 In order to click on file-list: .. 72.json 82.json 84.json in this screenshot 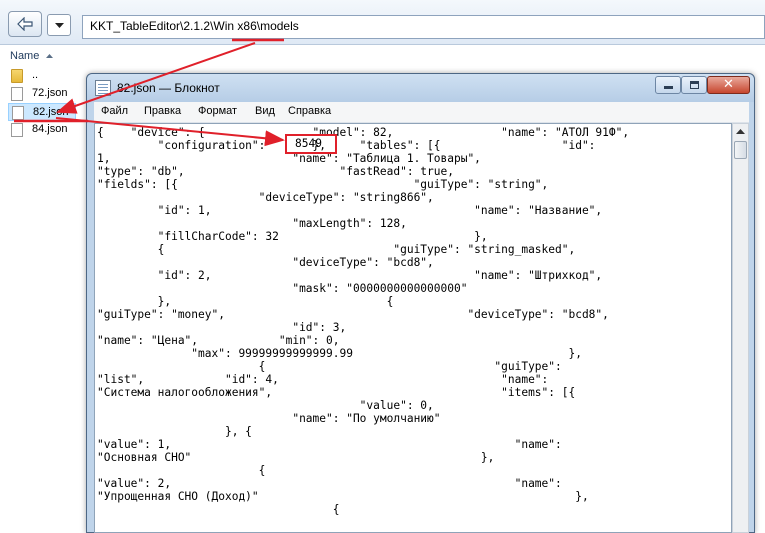, I will do `click(48, 103)`.